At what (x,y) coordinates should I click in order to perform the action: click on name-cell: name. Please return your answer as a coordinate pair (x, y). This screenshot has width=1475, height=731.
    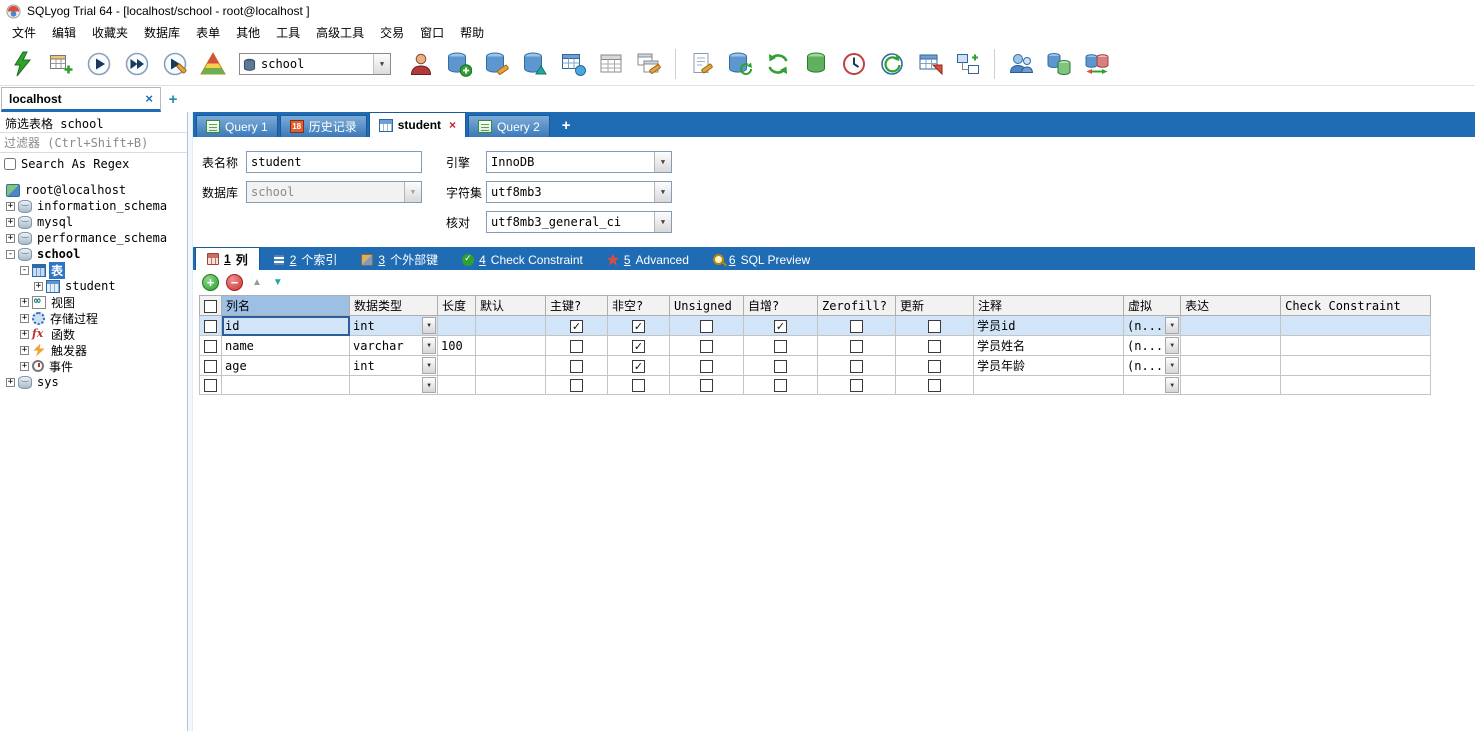
    Looking at the image, I should click on (285, 345).